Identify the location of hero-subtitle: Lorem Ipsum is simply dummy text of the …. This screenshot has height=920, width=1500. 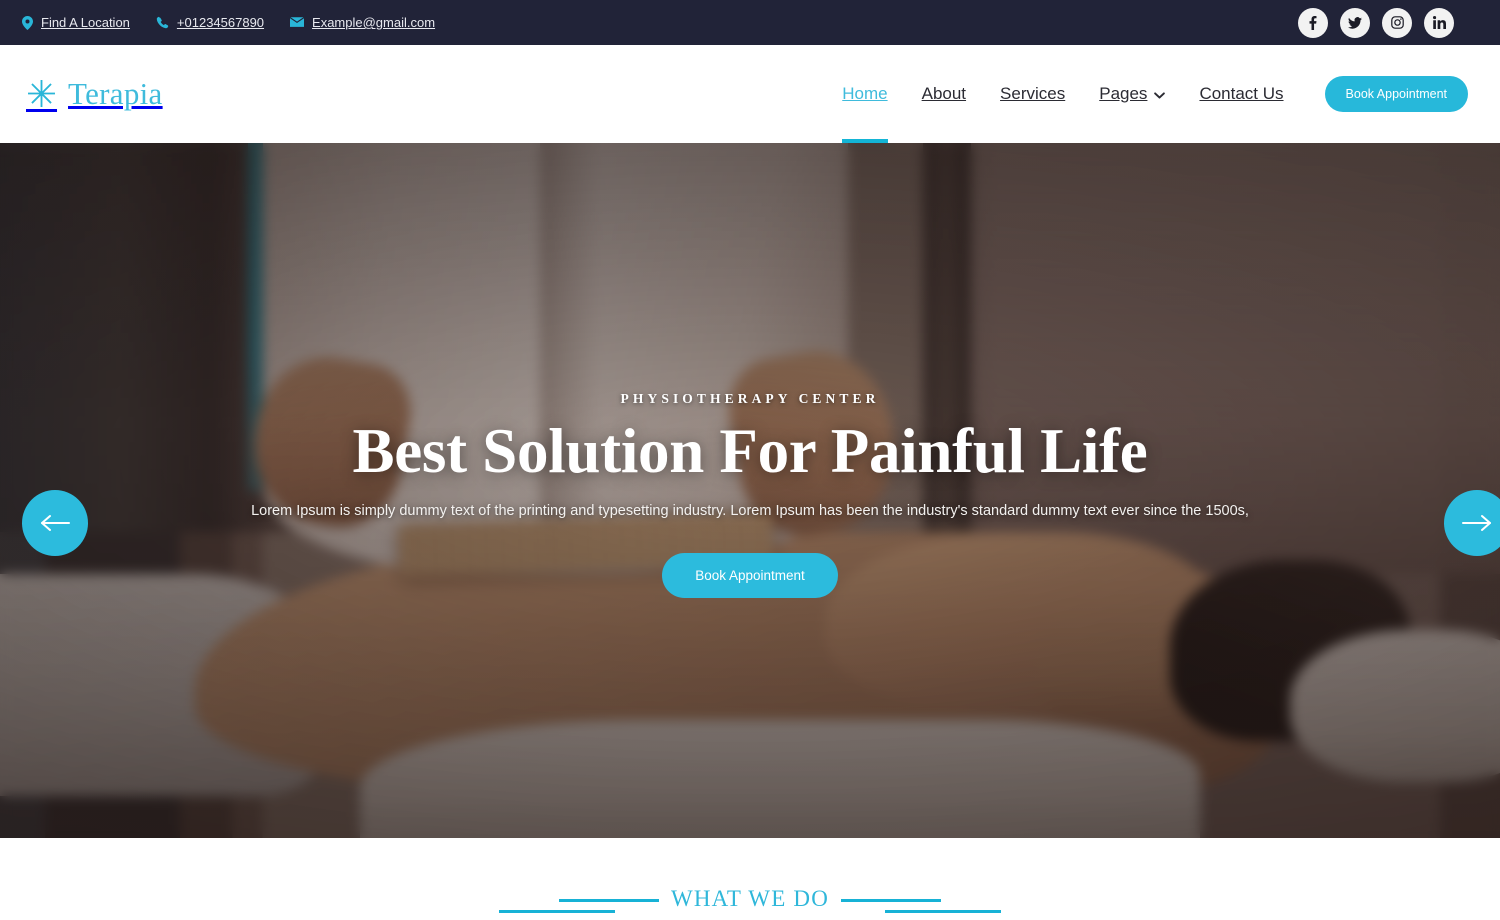
(750, 511).